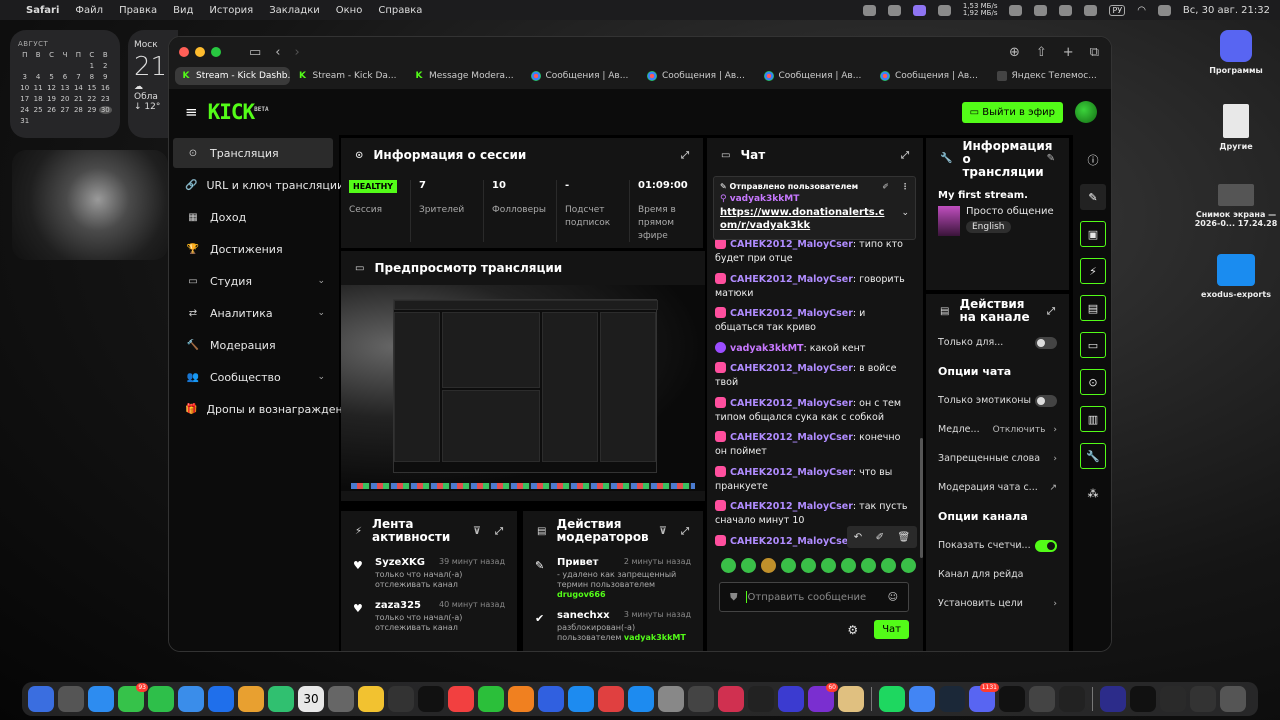 The image size is (1280, 720). I want to click on reminders-icon, so click(401, 699).